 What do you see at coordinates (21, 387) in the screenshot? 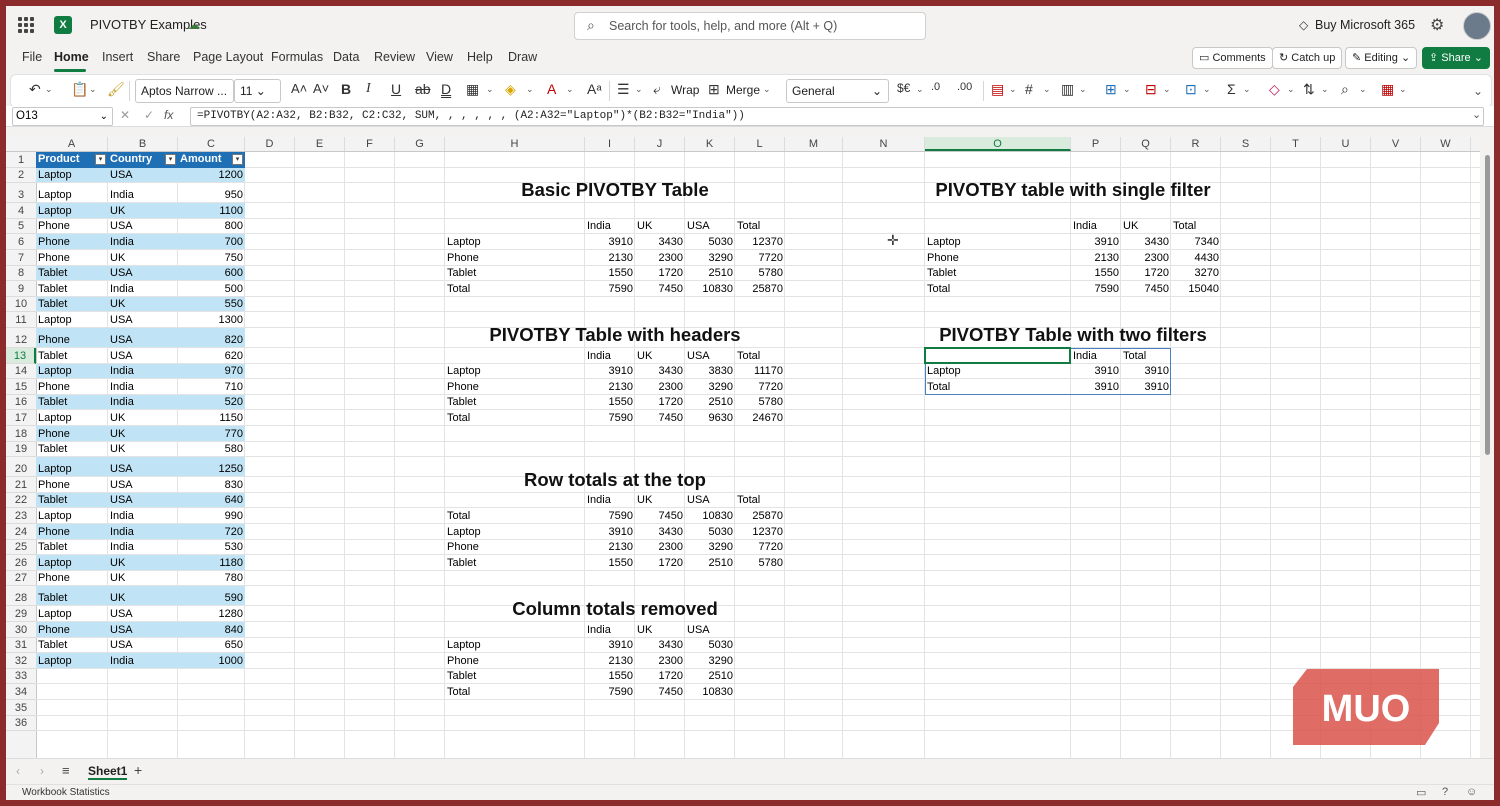
I see `row-header-15: 15` at bounding box center [21, 387].